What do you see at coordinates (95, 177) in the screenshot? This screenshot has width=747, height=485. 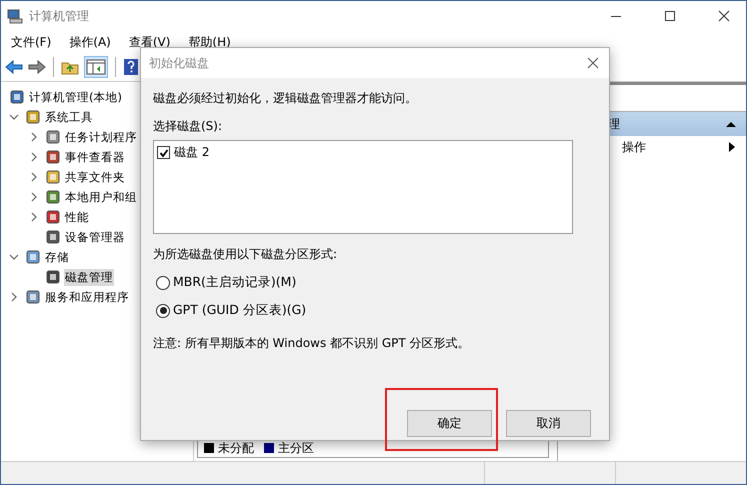 I see `tree-item: 共享文件夹` at bounding box center [95, 177].